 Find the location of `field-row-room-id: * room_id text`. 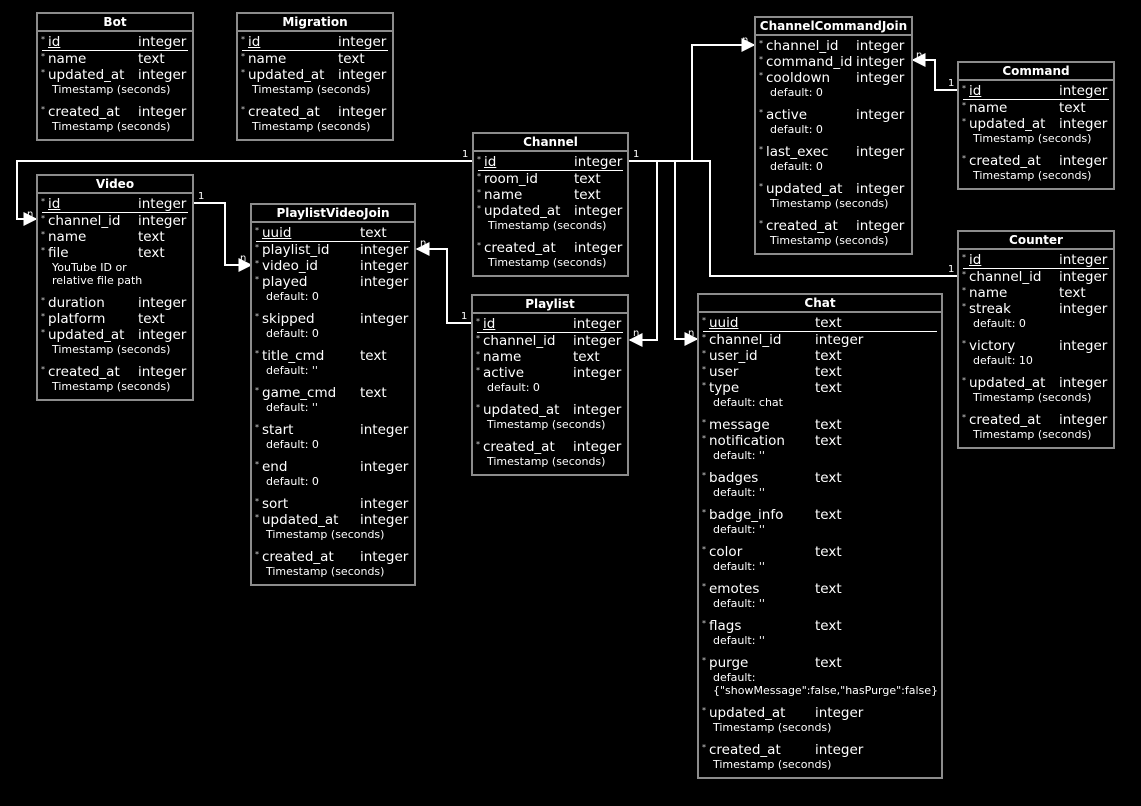

field-row-room-id: * room_id text is located at coordinates (550, 179).